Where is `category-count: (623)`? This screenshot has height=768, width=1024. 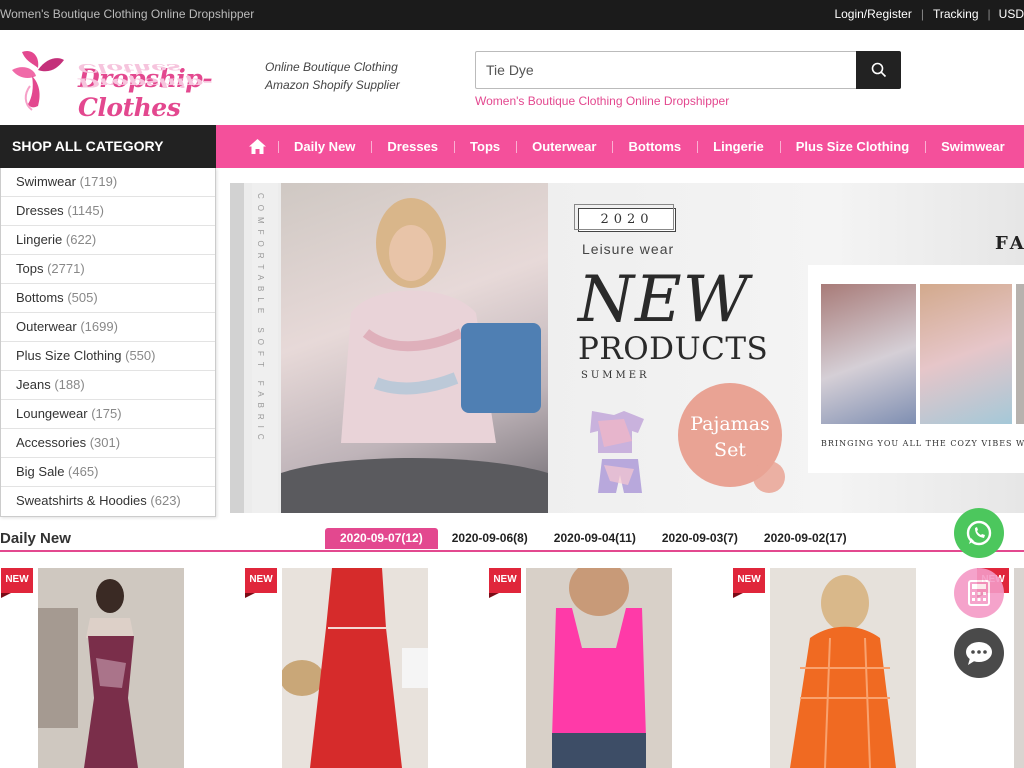
category-count: (623) is located at coordinates (165, 500).